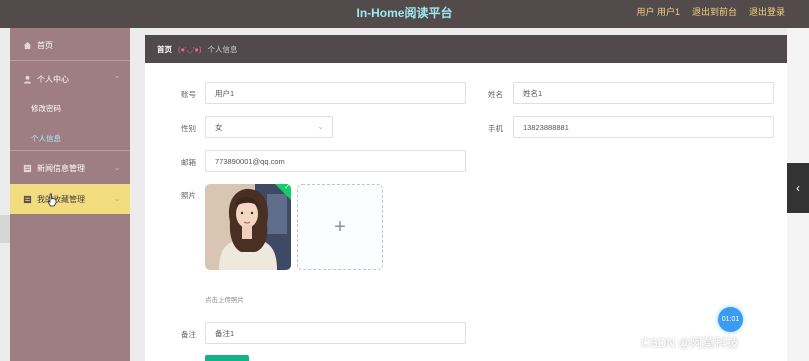  I want to click on sidebar: 首页 个人中心 ⌃ 修改密码 个人信息 新闻信息管理 ⌄ 我的收藏管理 ⌄, so click(70, 194).